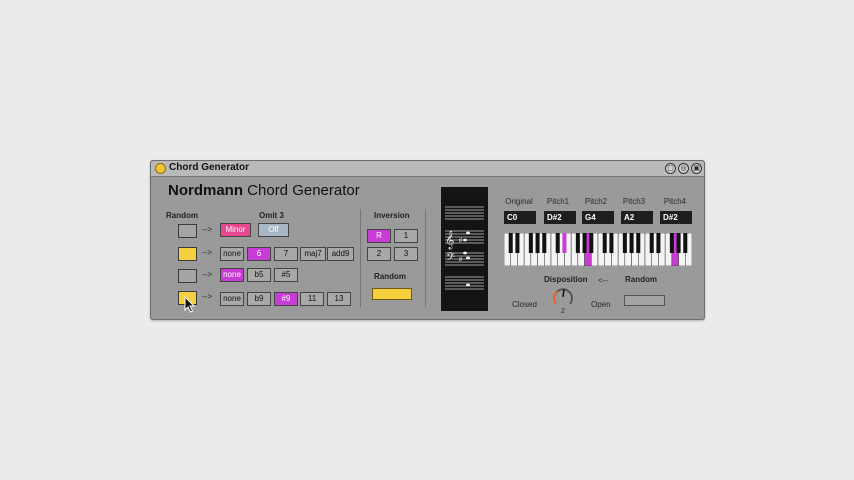  I want to click on pitch2-label: Pitch2, so click(596, 201).